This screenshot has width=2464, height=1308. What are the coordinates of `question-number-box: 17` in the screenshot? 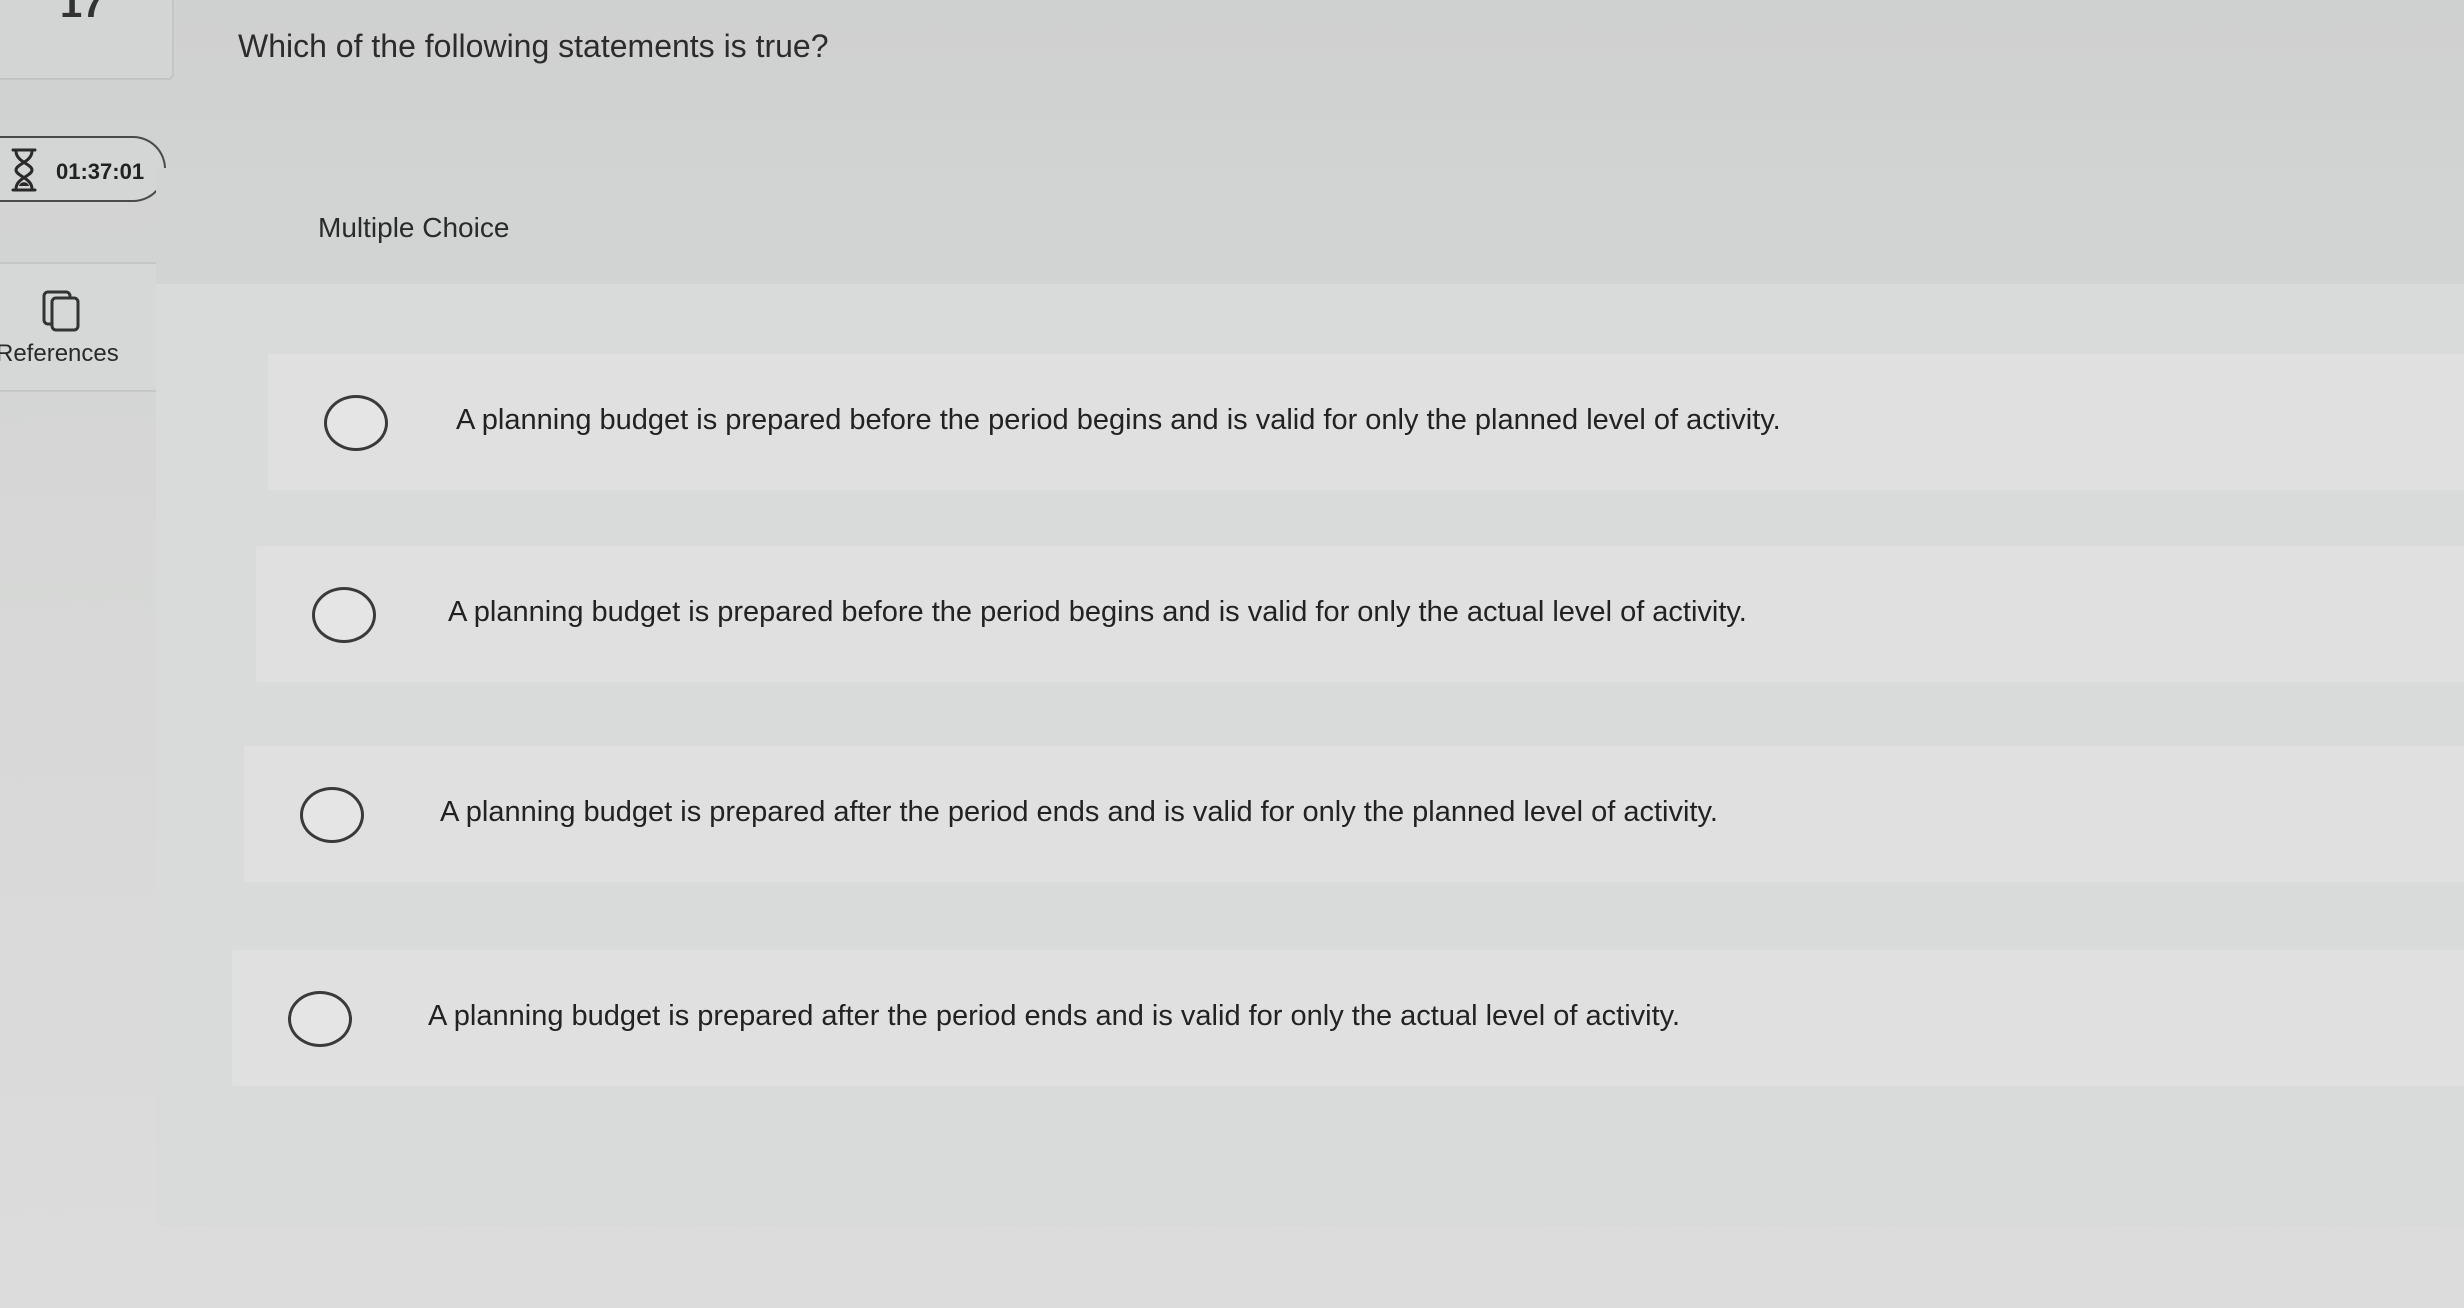 It's located at (87, 40).